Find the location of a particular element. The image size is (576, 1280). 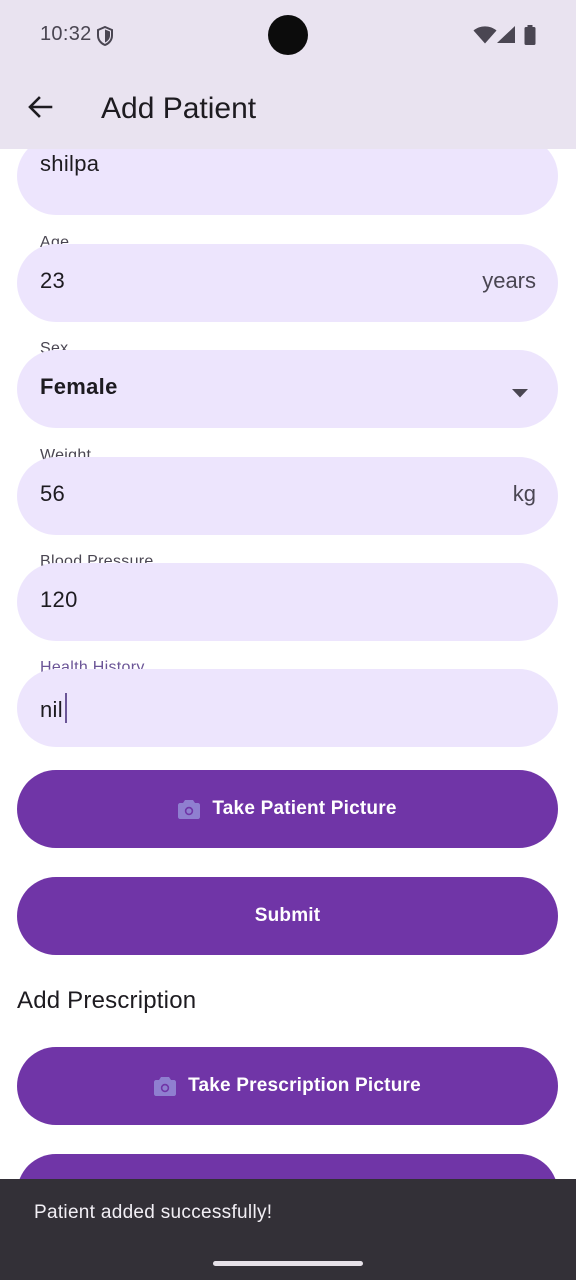

home-indicator is located at coordinates (288, 1263).